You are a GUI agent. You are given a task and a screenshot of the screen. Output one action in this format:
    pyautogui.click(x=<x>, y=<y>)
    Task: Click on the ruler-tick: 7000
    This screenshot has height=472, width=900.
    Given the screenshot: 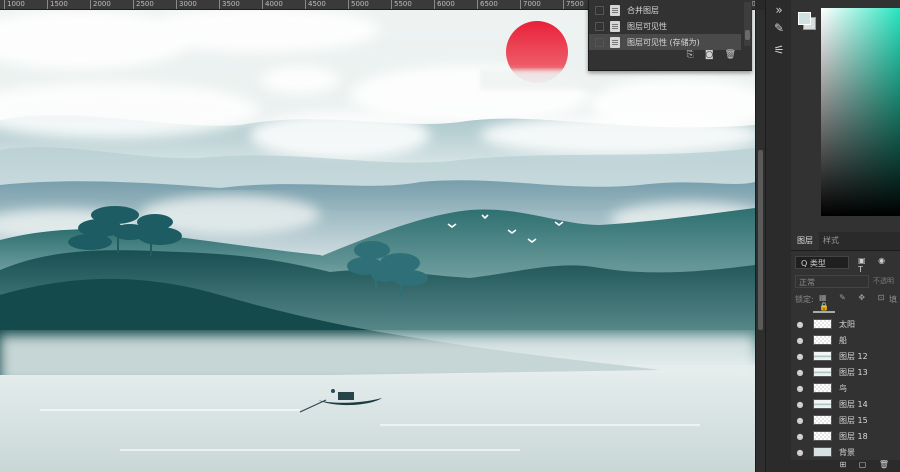 What is the action you would take?
    pyautogui.click(x=530, y=4)
    